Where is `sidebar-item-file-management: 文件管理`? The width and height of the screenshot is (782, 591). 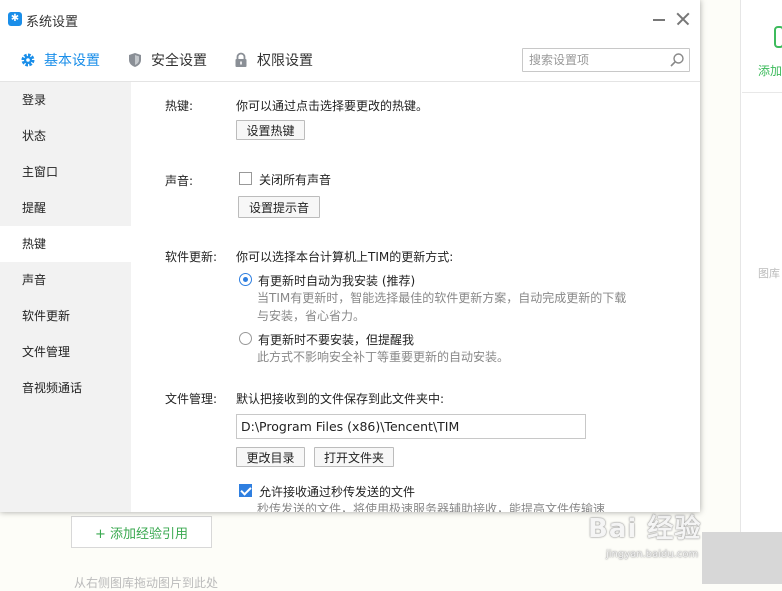
sidebar-item-file-management: 文件管理 is located at coordinates (65, 352).